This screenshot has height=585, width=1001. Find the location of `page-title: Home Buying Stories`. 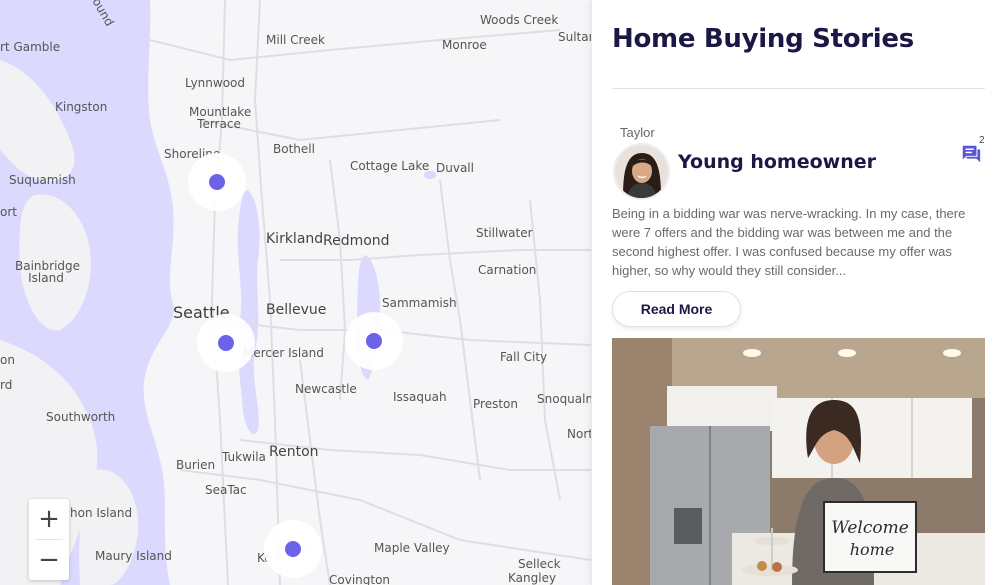

page-title: Home Buying Stories is located at coordinates (763, 39).